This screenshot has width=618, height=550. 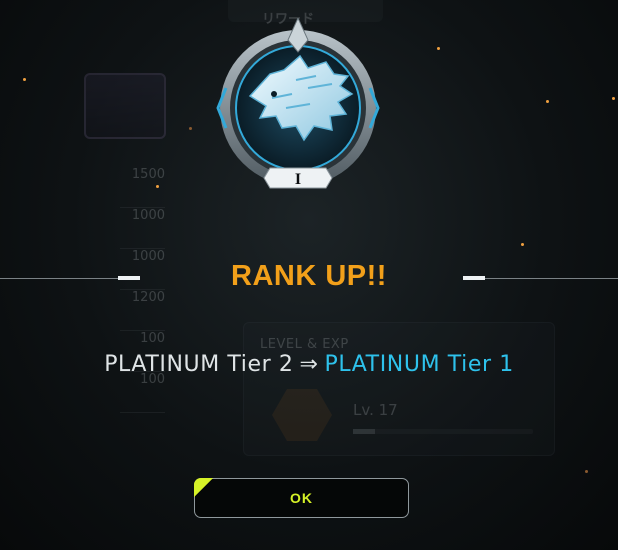 I want to click on reward-value: 1200, so click(x=142, y=310).